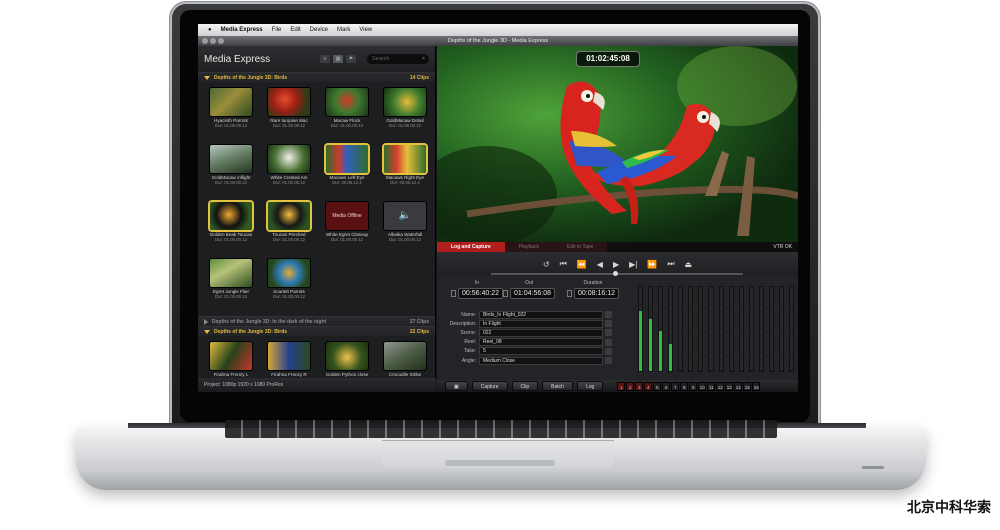 The height and width of the screenshot is (530, 1000). What do you see at coordinates (338, 59) in the screenshot?
I see `thumbnail-view-icon: ▦` at bounding box center [338, 59].